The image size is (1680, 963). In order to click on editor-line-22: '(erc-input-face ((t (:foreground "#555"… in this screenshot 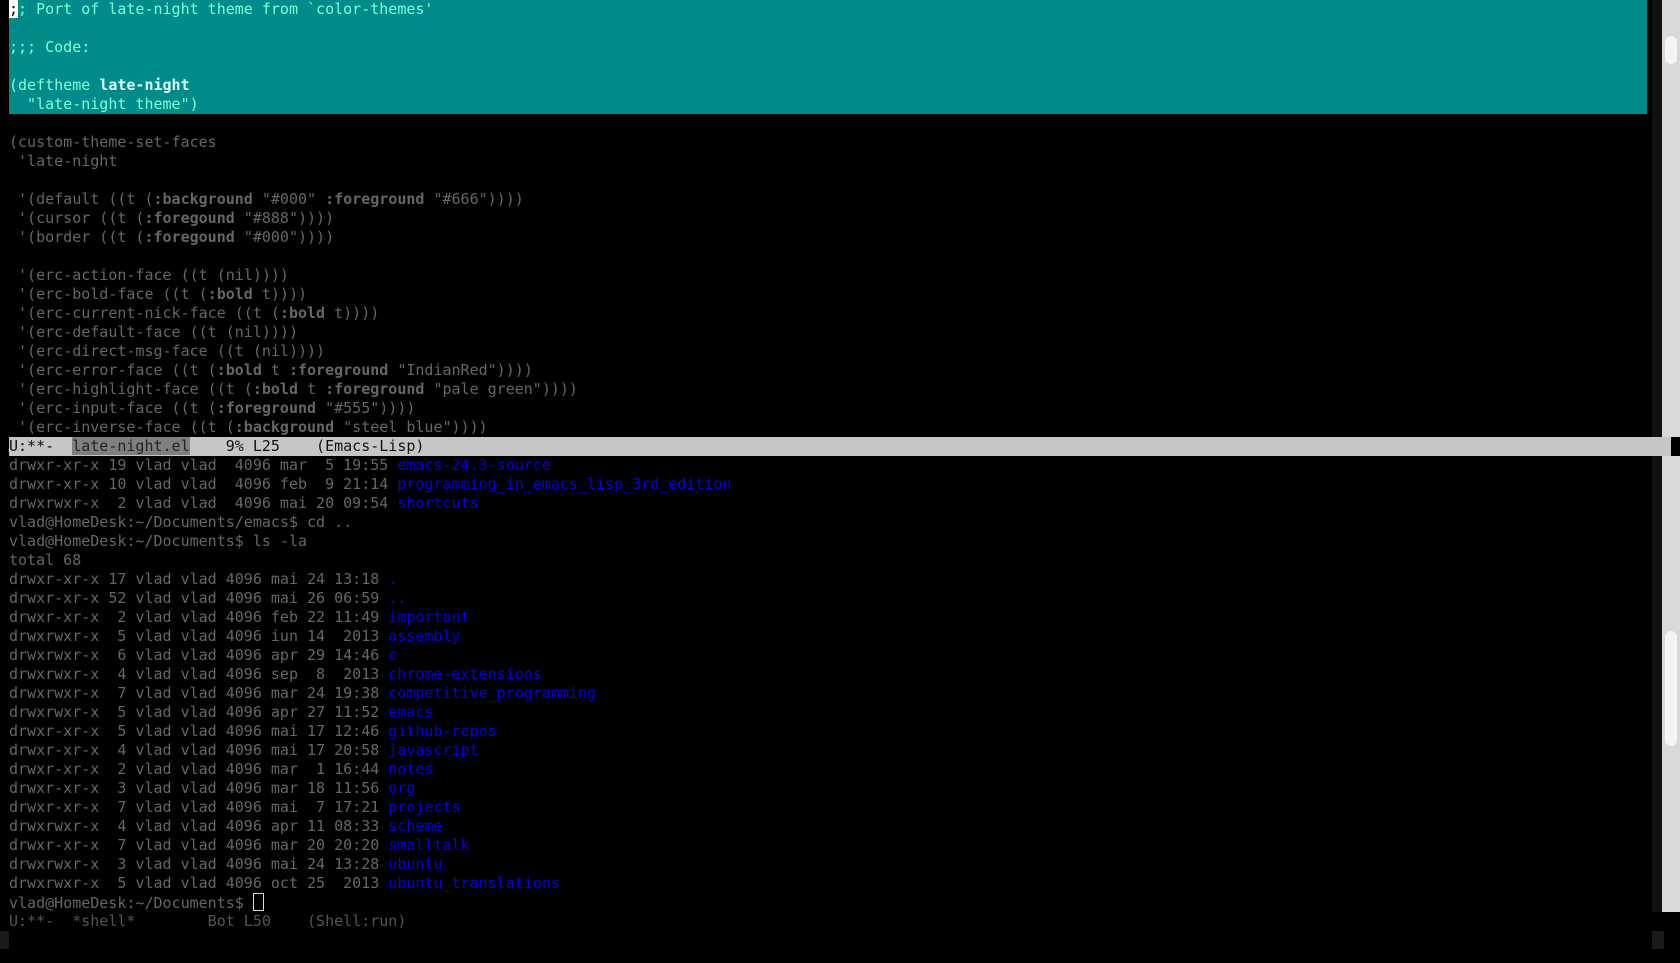, I will do `click(212, 408)`.